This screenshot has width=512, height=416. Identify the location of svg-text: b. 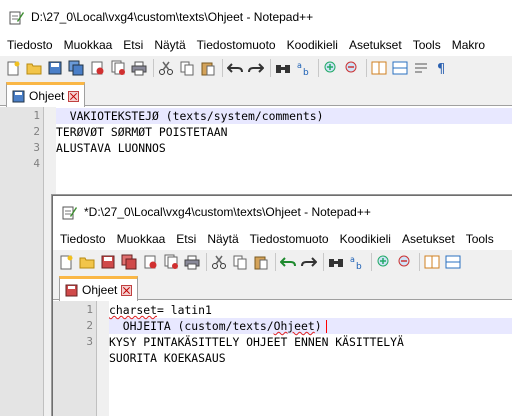
(306, 72).